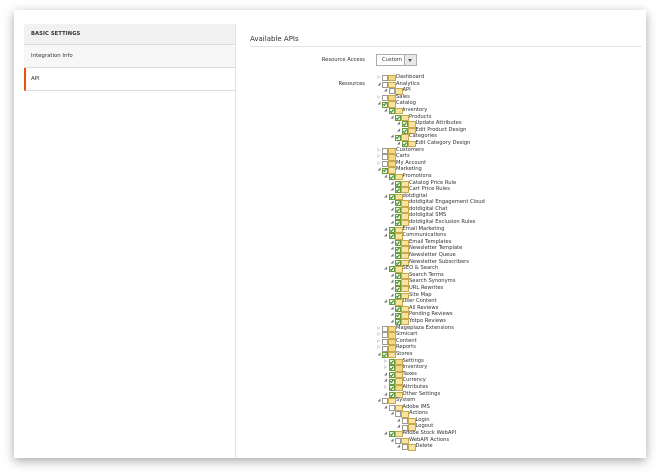 This screenshot has width=664, height=476. What do you see at coordinates (430, 241) in the screenshot?
I see `tree-node-label: Email Templates` at bounding box center [430, 241].